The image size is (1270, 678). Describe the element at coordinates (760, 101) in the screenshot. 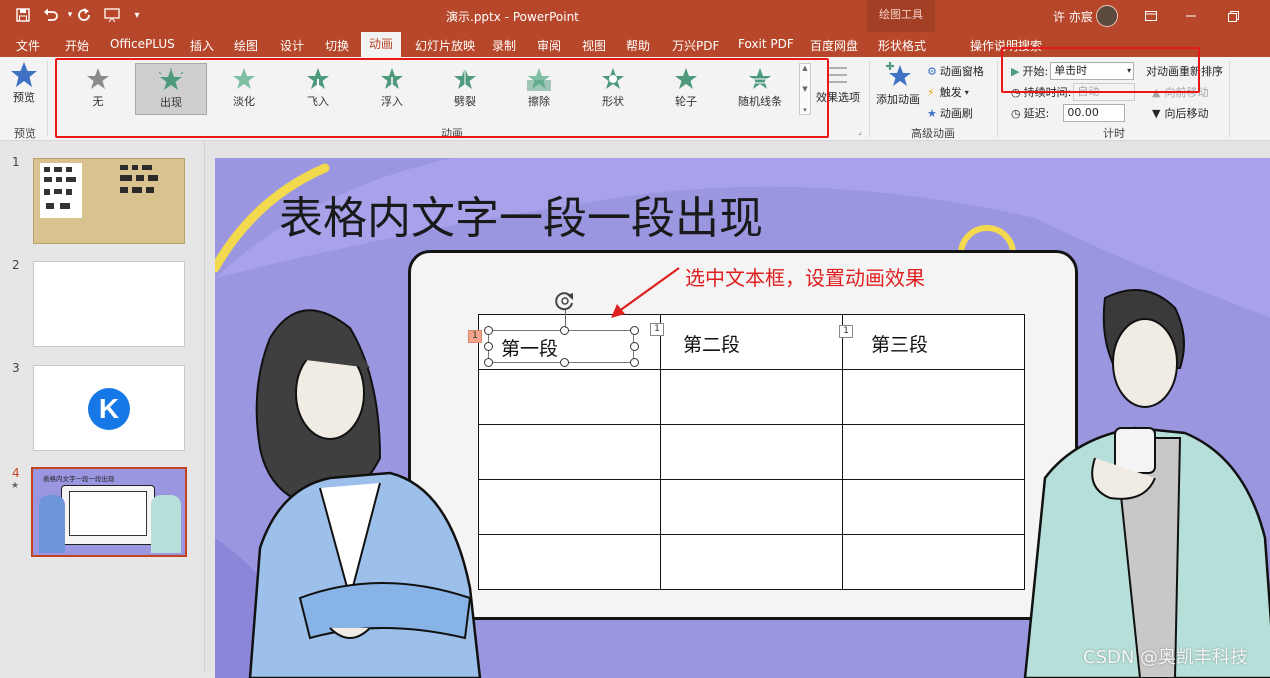

I see `animation-random-bars-label: 随机线条` at that location.